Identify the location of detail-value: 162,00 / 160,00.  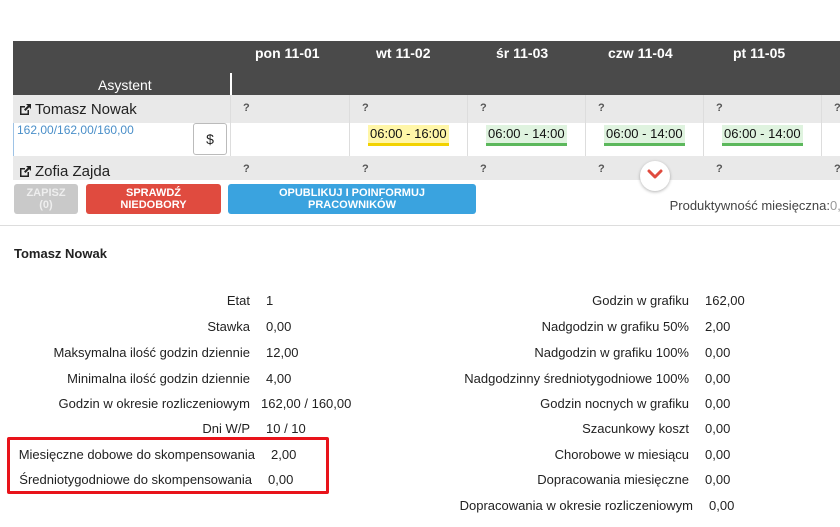
(306, 403).